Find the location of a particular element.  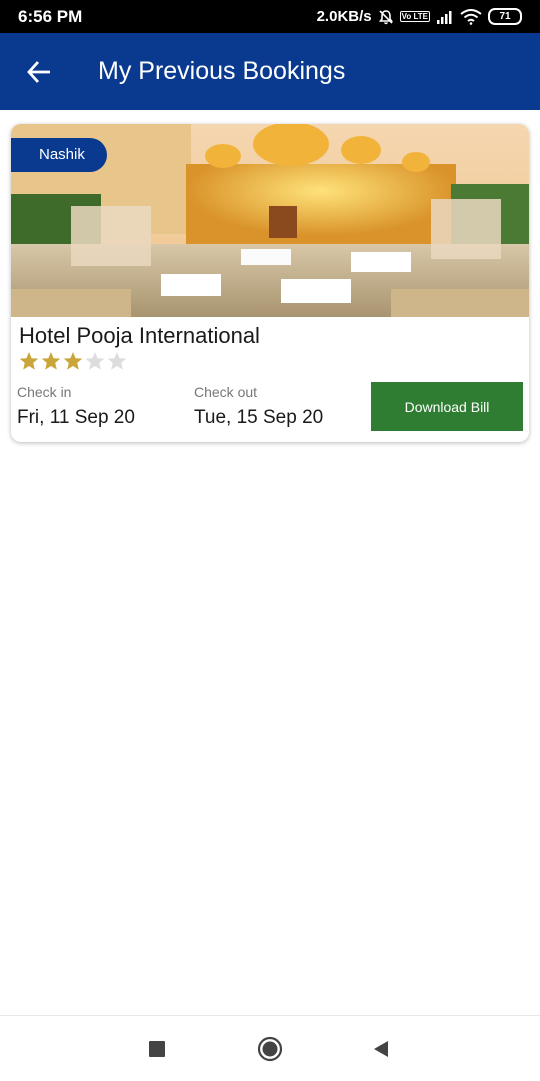

check-in-label: Check in is located at coordinates (44, 392).